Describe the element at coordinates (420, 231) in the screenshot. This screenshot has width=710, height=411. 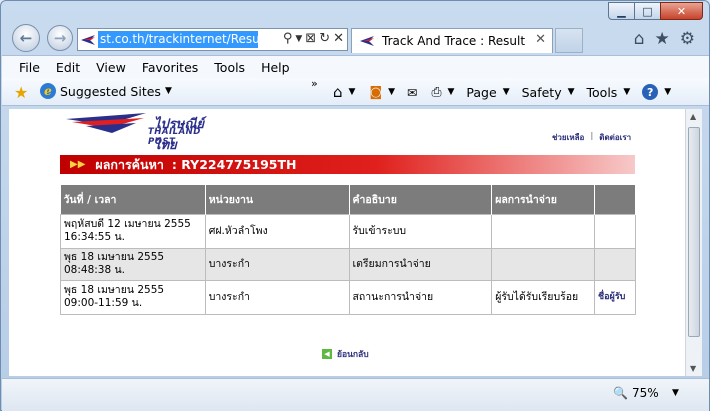
I see `row-description: รับเข้าระบบ` at that location.